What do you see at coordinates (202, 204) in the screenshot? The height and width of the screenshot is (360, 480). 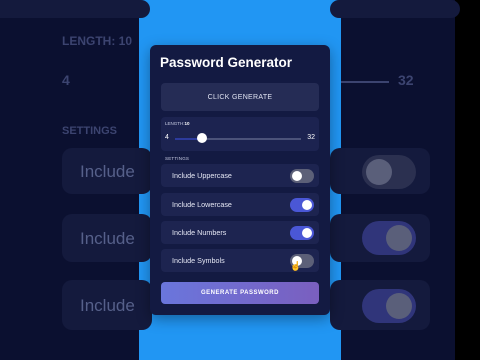 I see `option-label-lowercase: Include Lowercase` at bounding box center [202, 204].